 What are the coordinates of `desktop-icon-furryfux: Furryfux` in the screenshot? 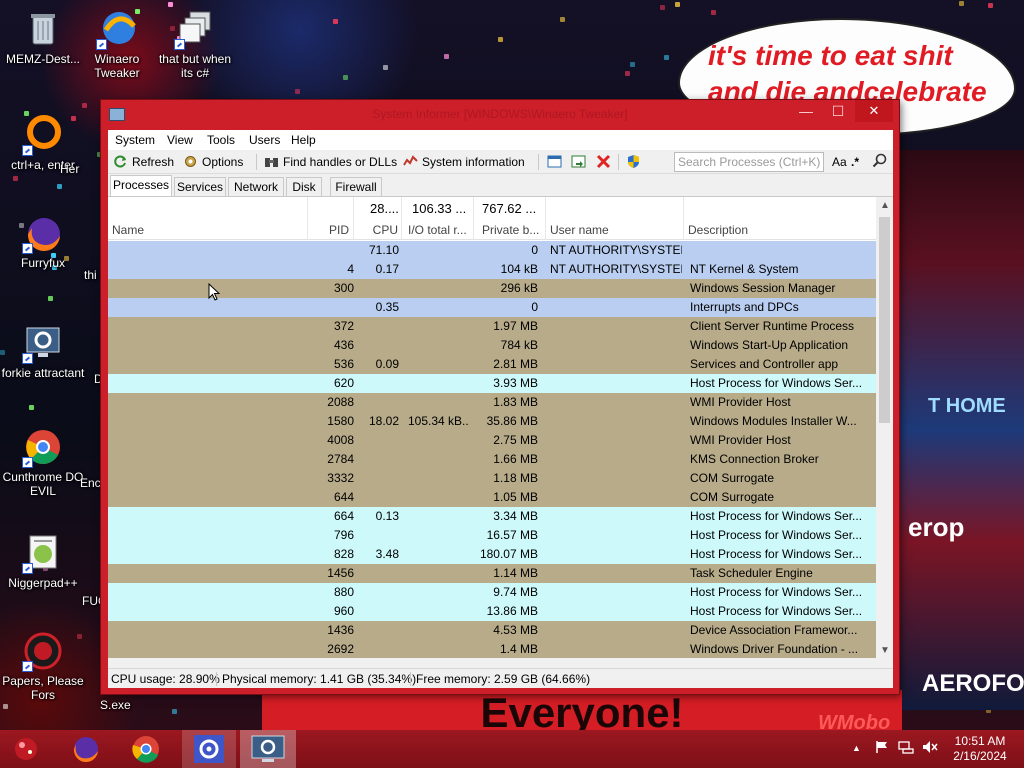 It's located at (43, 241).